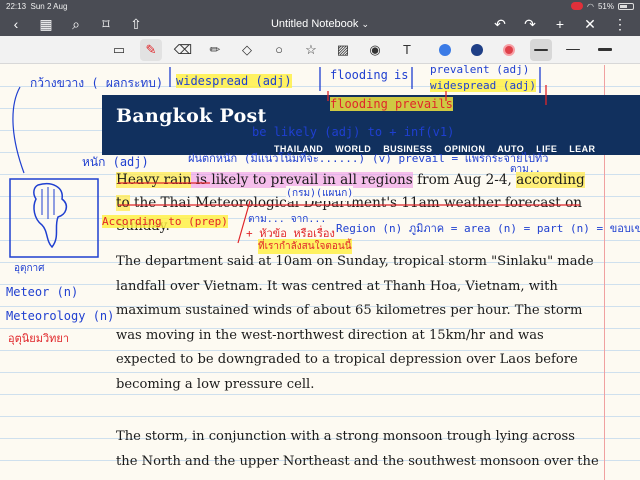 The height and width of the screenshot is (480, 640). What do you see at coordinates (343, 50) in the screenshot?
I see `image-tool-icon: ▨` at bounding box center [343, 50].